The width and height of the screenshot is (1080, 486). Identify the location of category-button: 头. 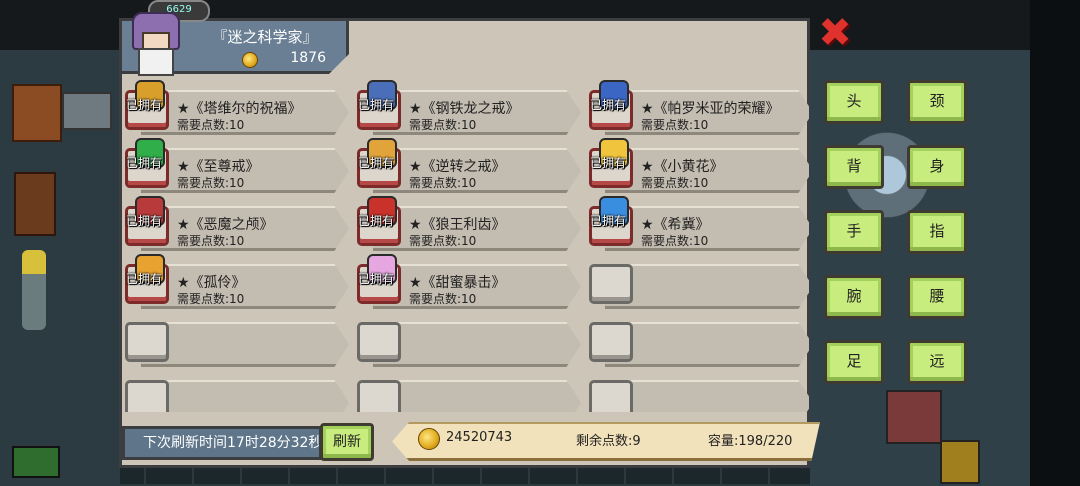
(854, 102).